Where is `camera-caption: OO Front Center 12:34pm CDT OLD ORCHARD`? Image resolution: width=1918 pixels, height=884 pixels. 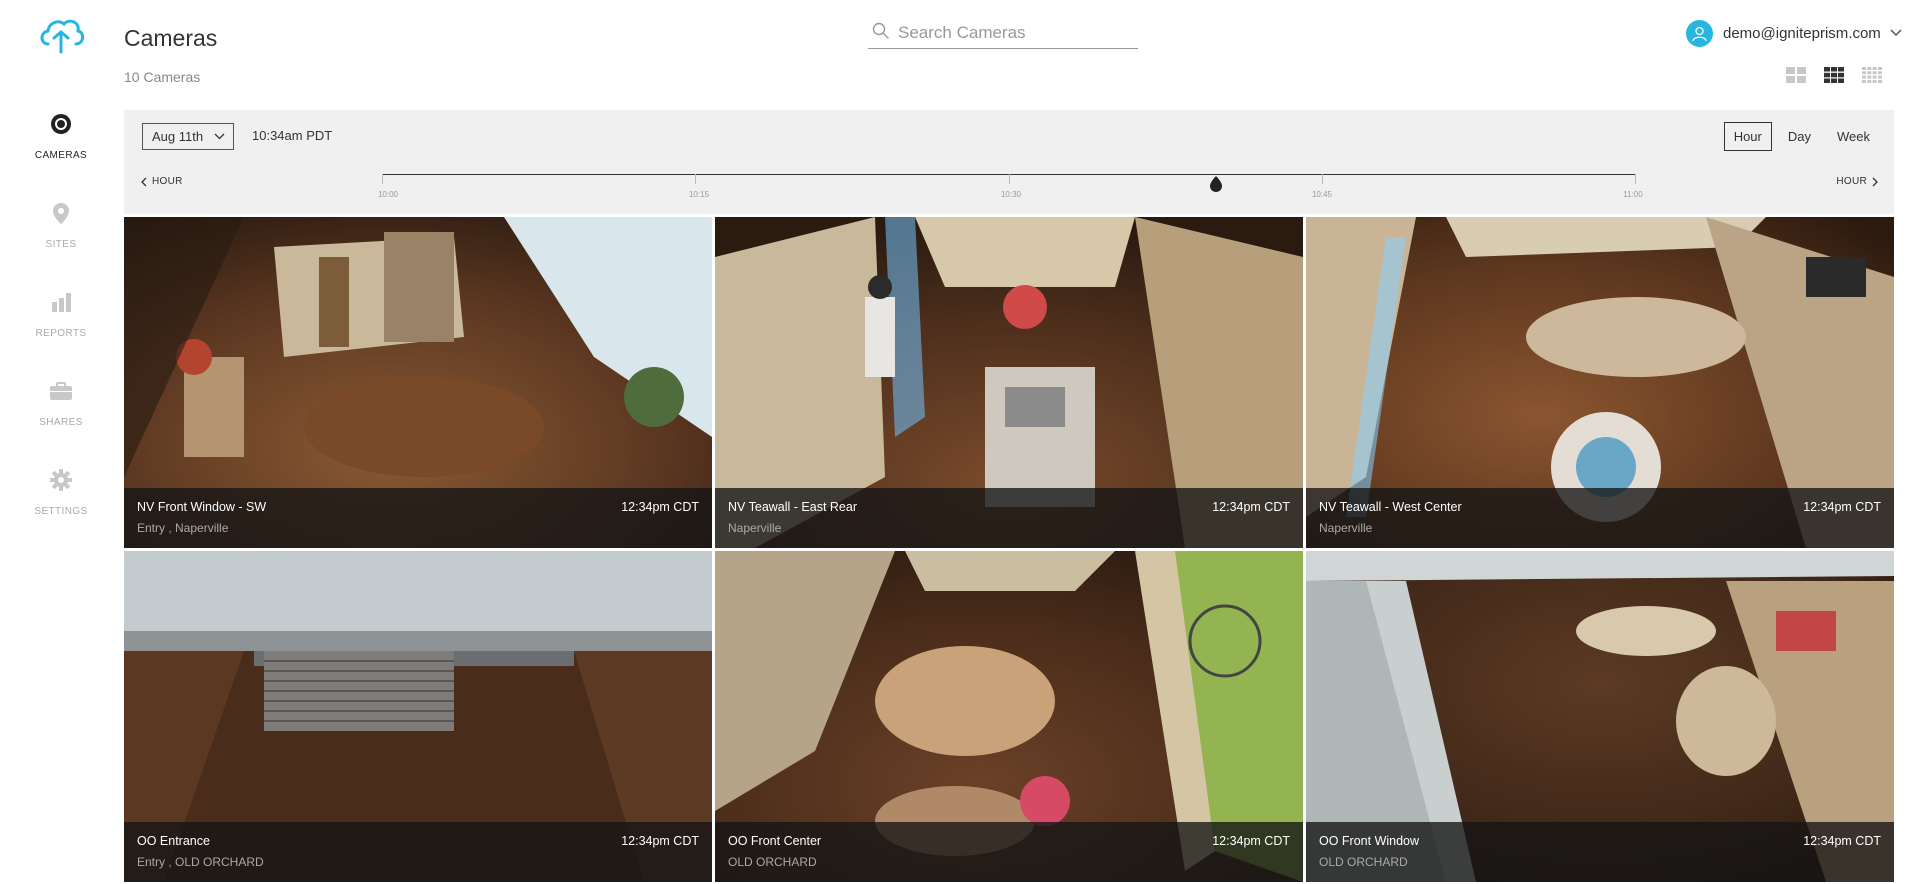 camera-caption: OO Front Center 12:34pm CDT OLD ORCHARD is located at coordinates (1009, 852).